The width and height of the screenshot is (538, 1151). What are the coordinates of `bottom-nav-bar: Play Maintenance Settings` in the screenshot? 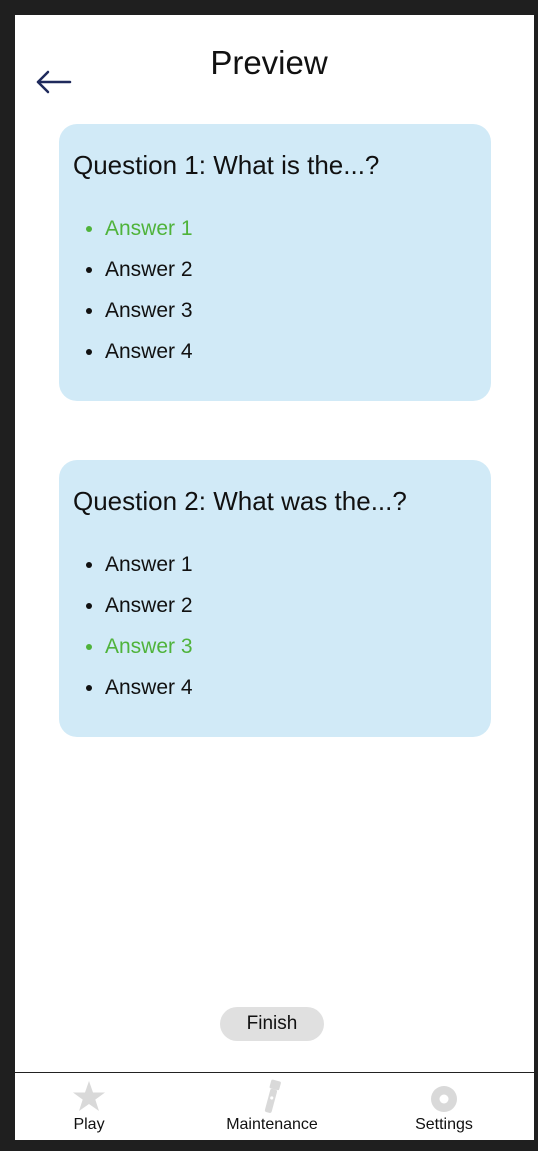 It's located at (274, 1106).